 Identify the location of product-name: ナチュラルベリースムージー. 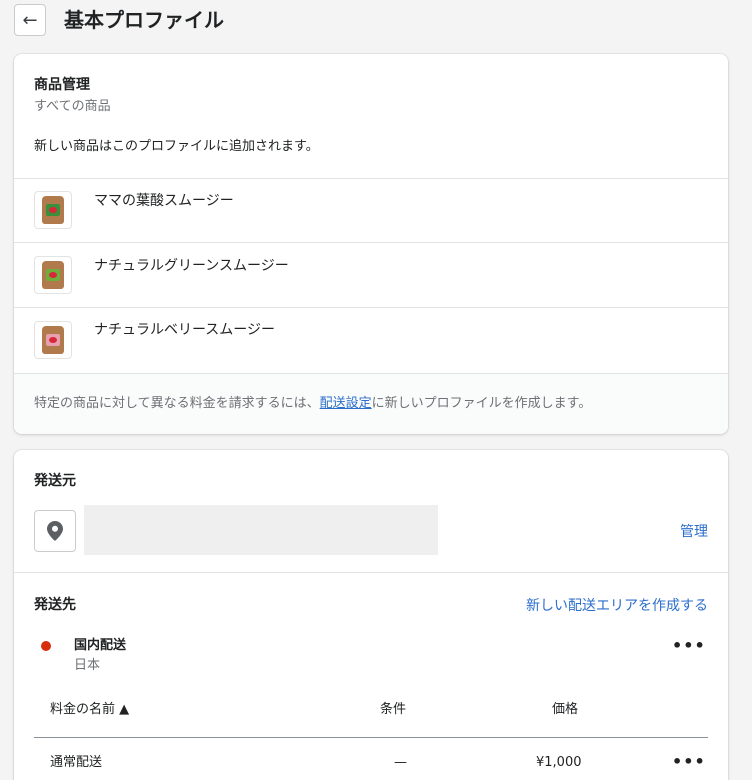
(185, 330).